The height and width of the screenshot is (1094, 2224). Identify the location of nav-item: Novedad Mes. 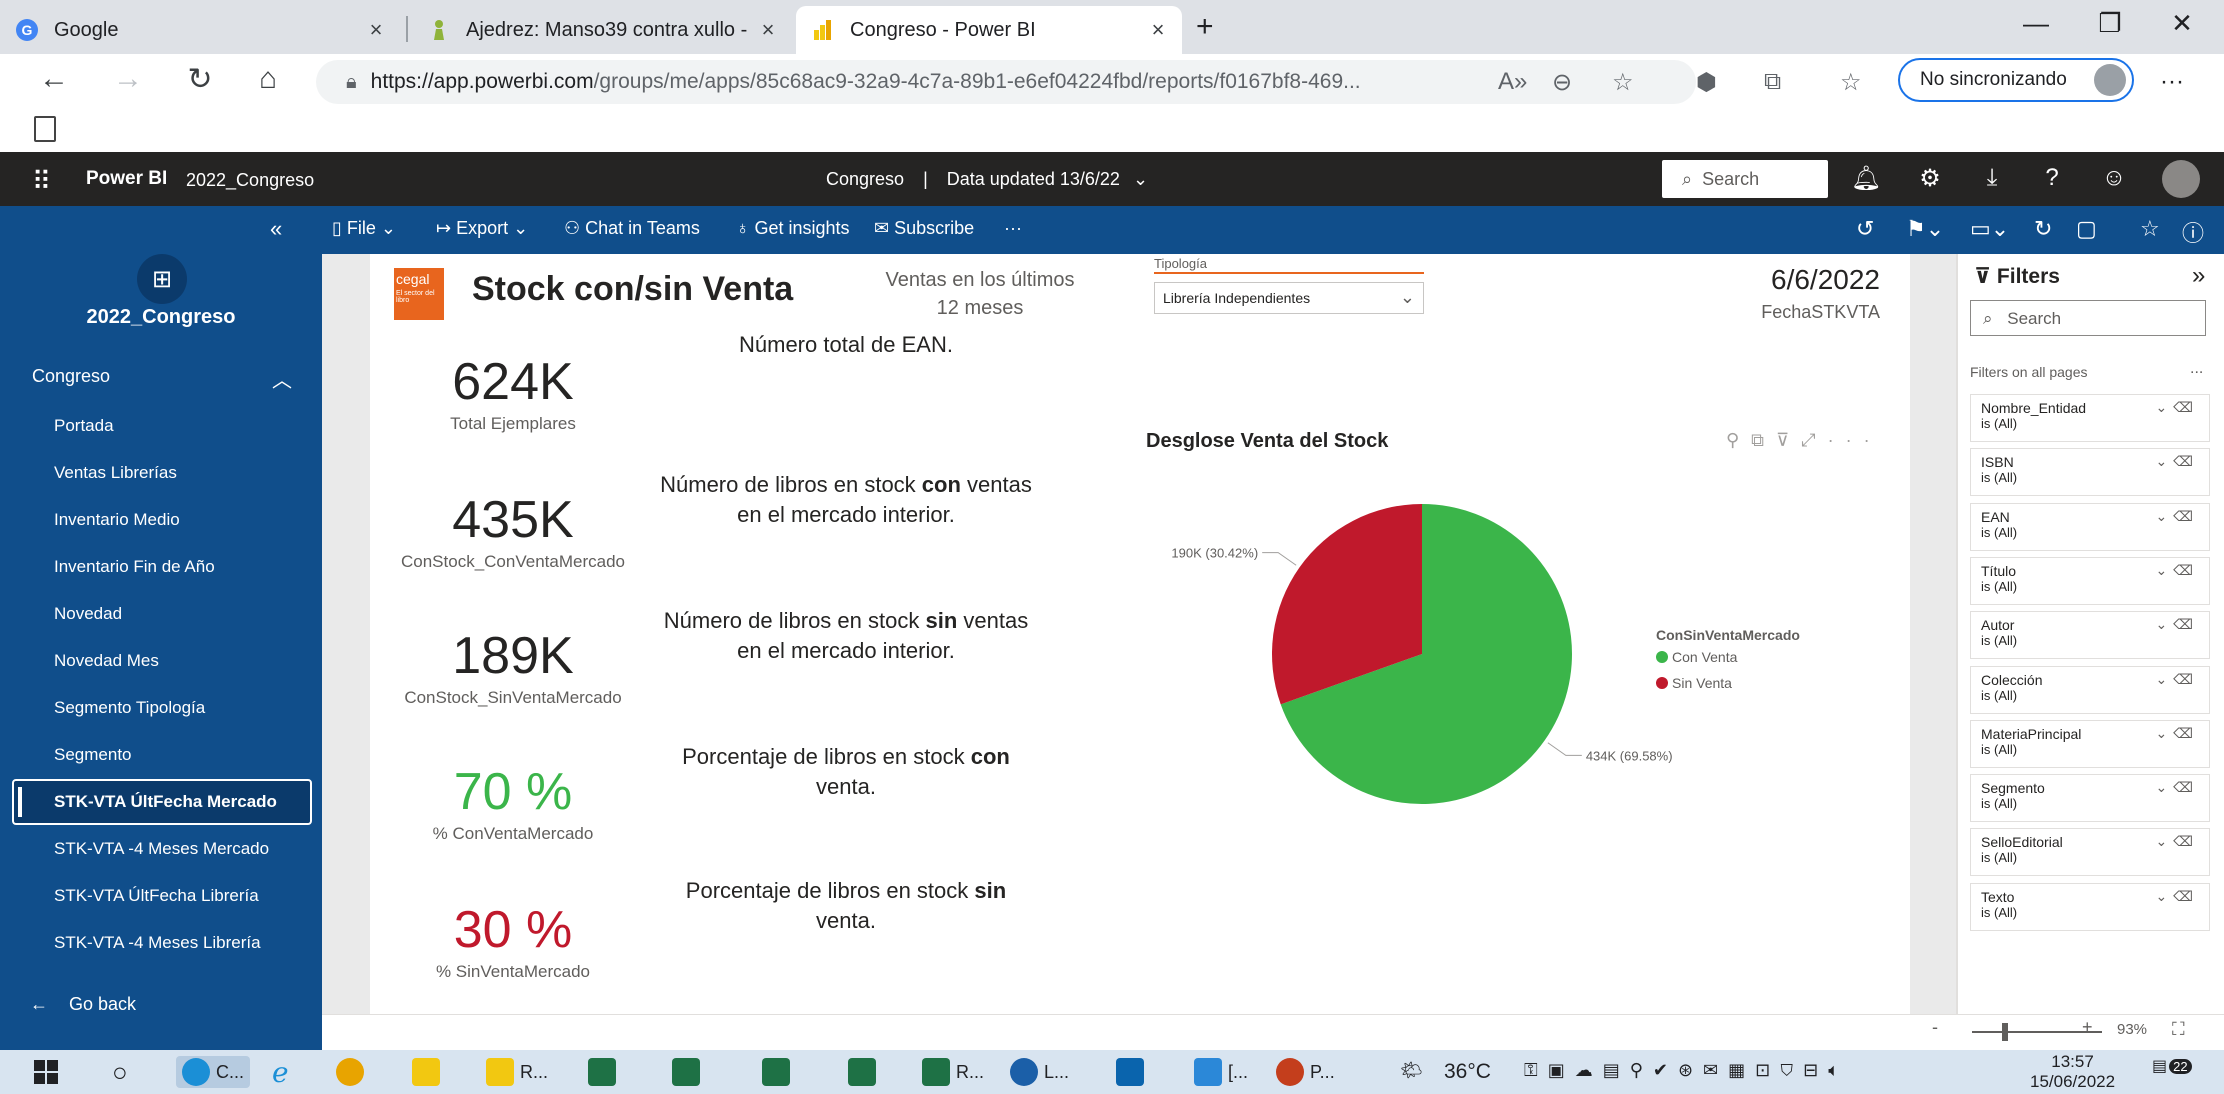
(161, 661).